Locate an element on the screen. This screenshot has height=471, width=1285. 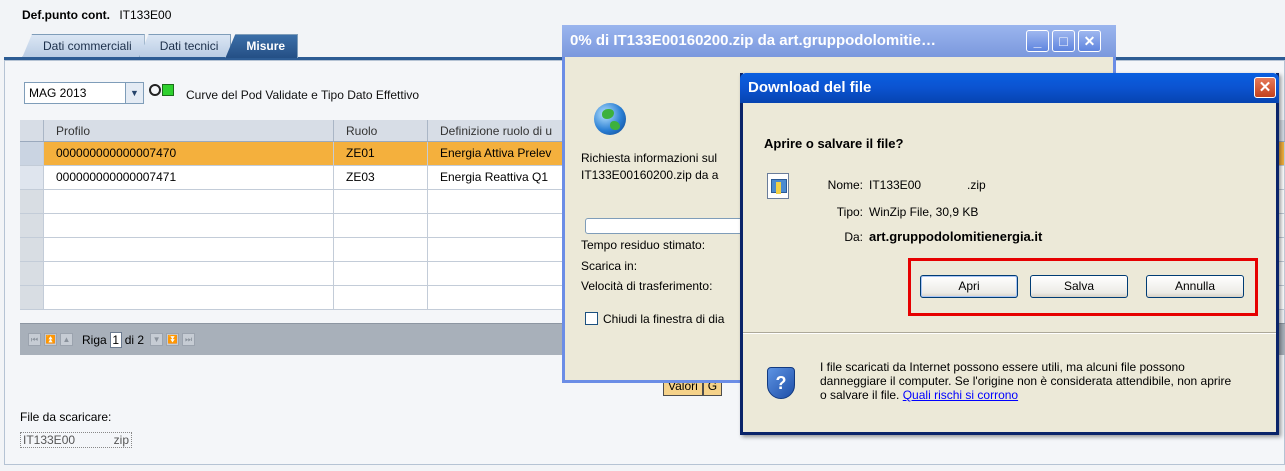
maximize-icon: □ is located at coordinates (1063, 41).